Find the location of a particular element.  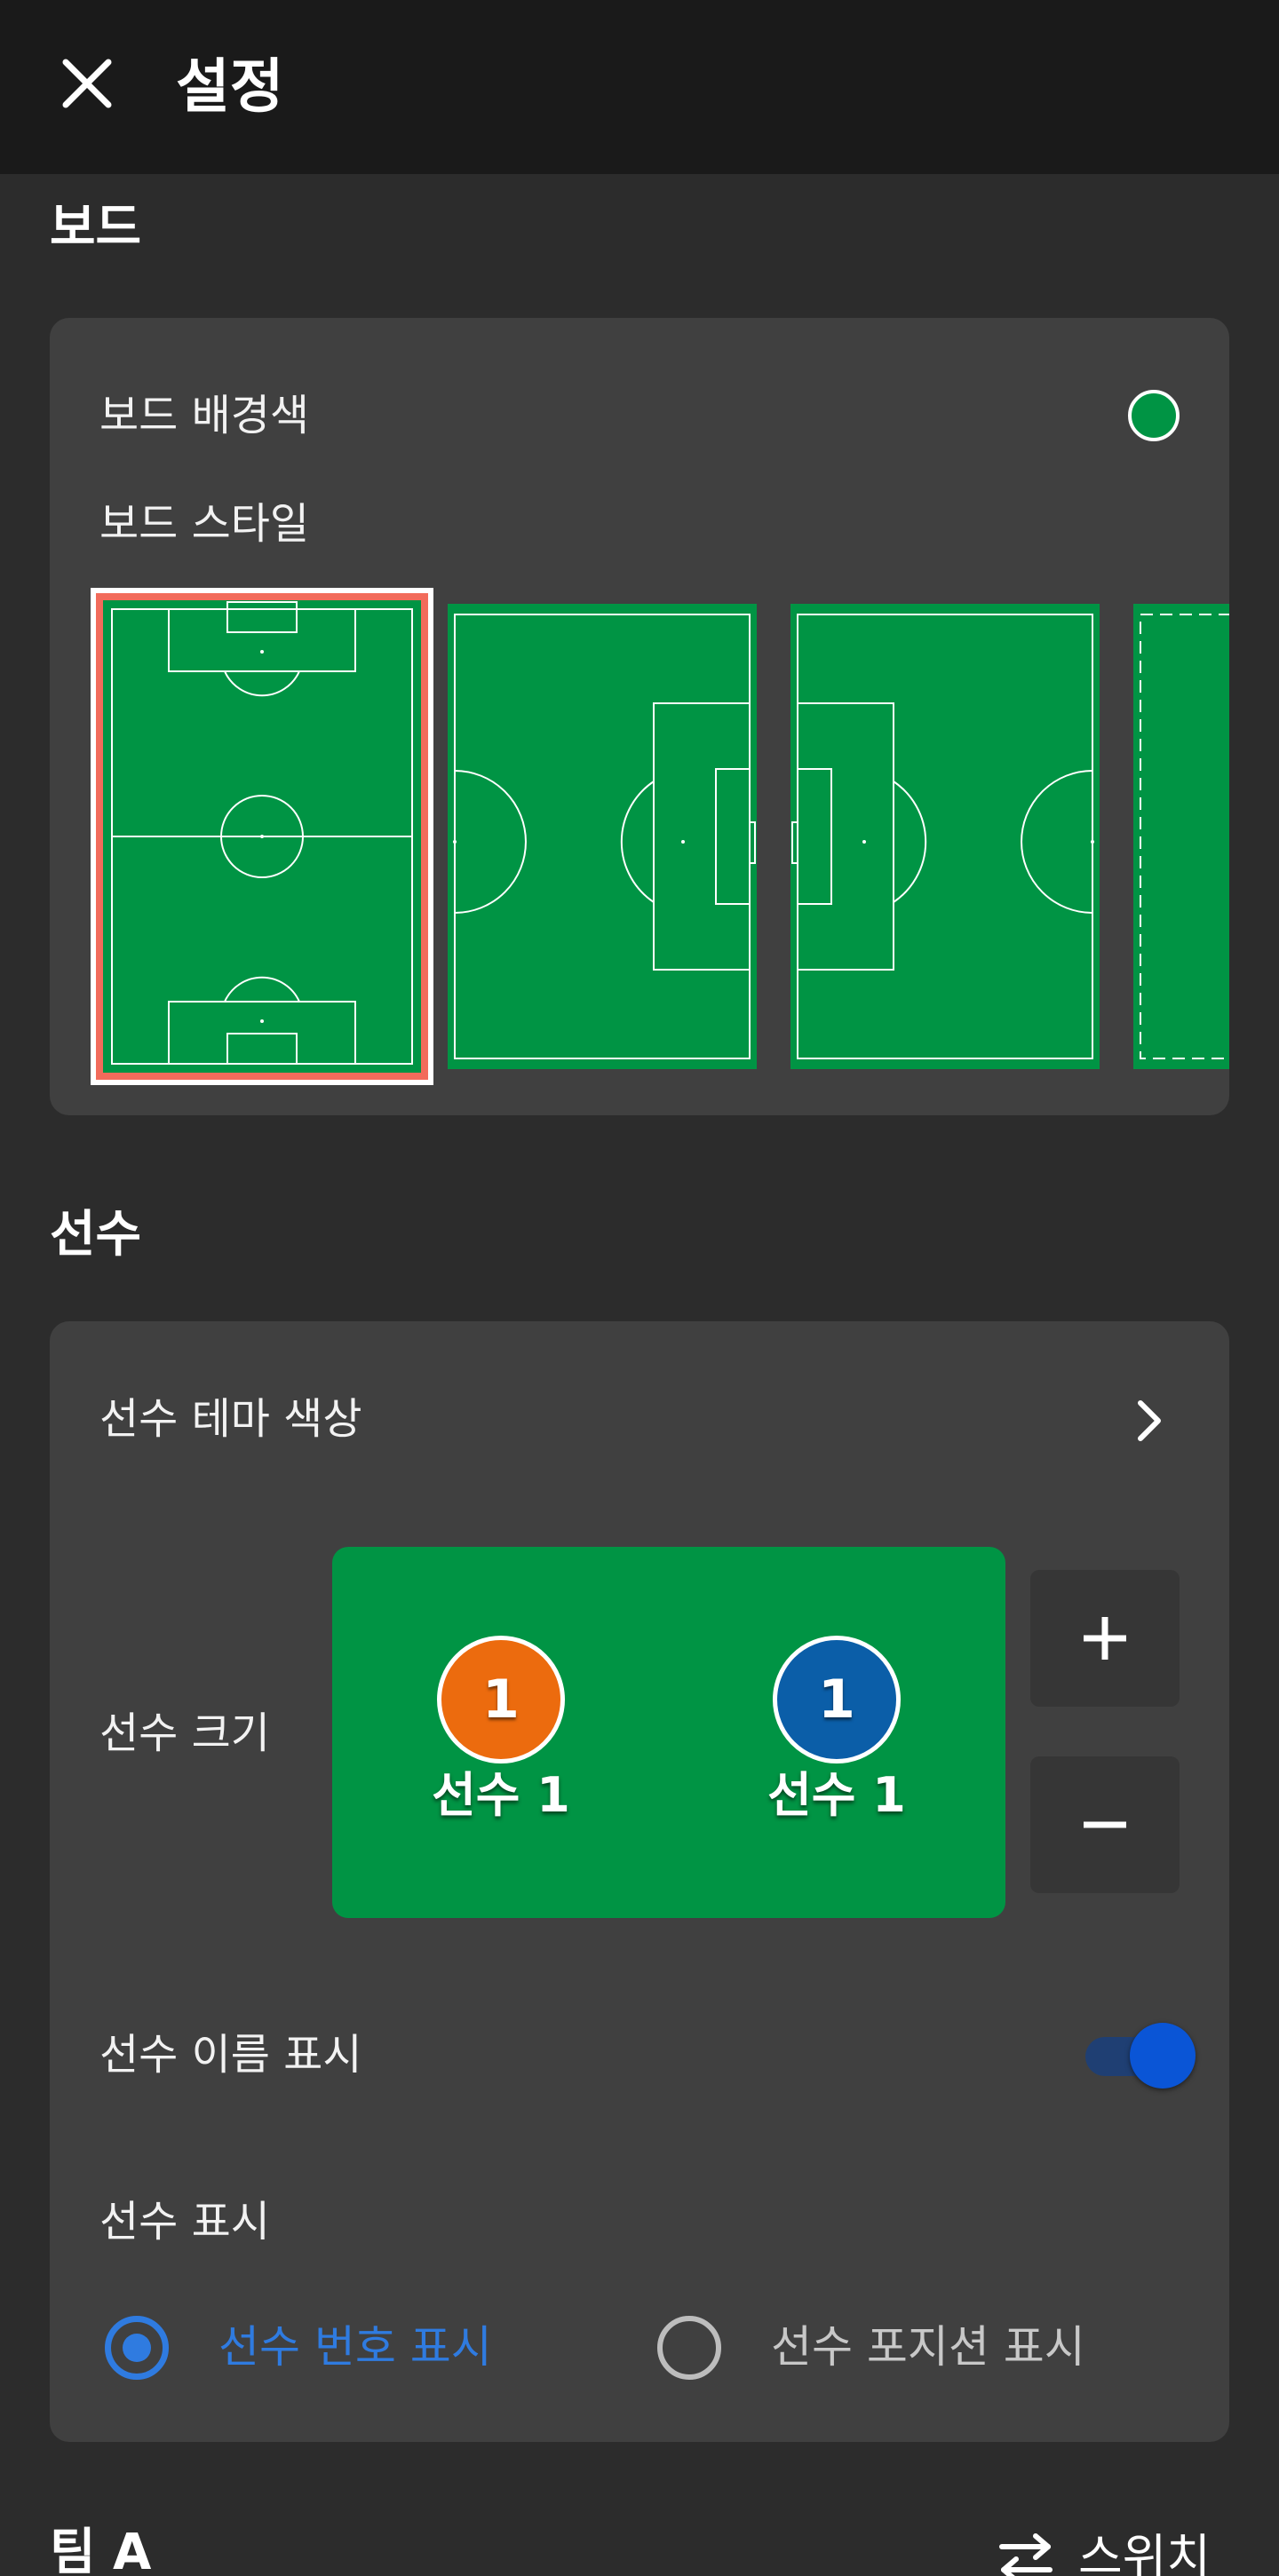

plus-icon is located at coordinates (1105, 1639).